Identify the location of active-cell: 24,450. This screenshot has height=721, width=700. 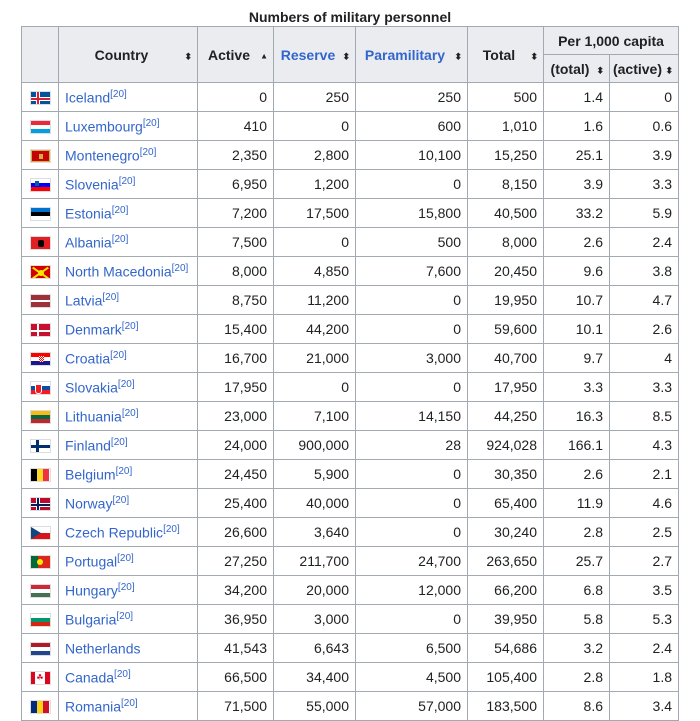
(235, 474).